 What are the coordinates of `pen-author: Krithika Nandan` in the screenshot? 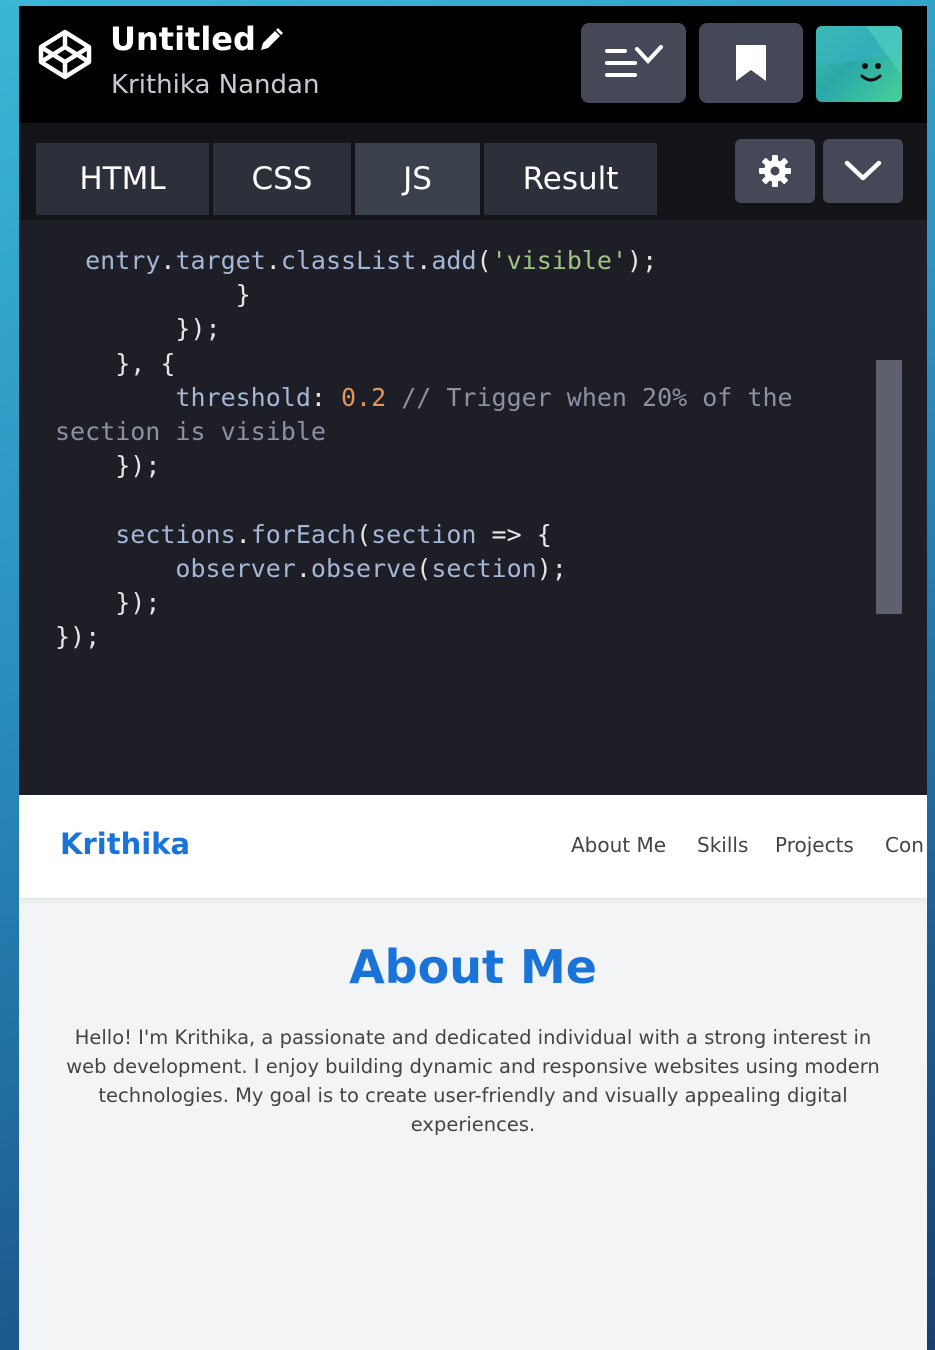 It's located at (215, 85).